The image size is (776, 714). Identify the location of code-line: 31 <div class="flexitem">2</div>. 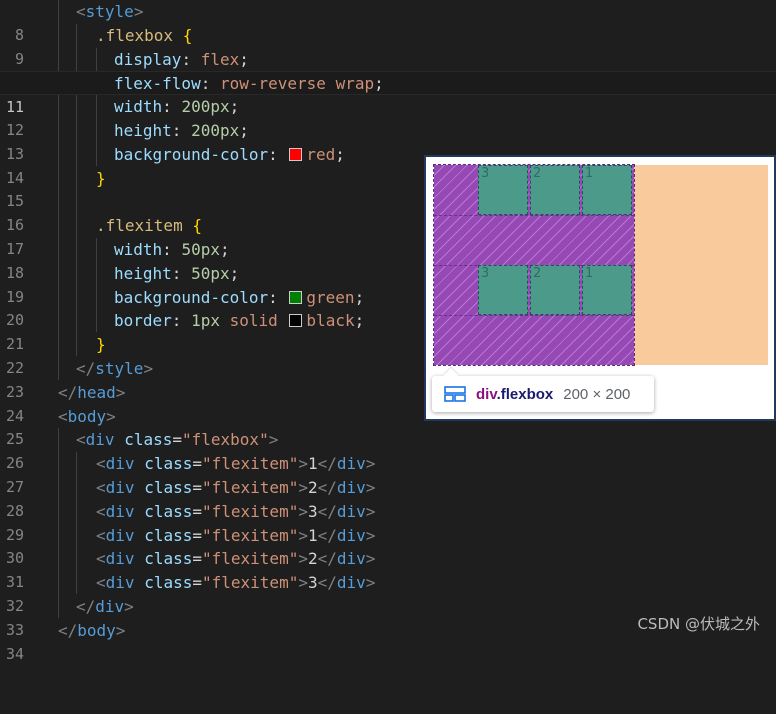
(388, 569).